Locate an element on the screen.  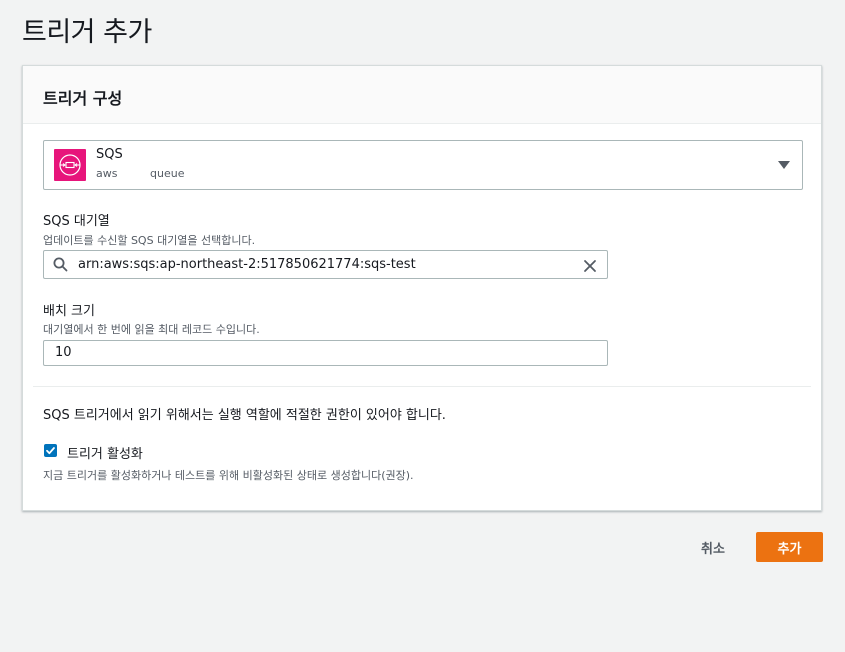
sqs-service-icon is located at coordinates (70, 165).